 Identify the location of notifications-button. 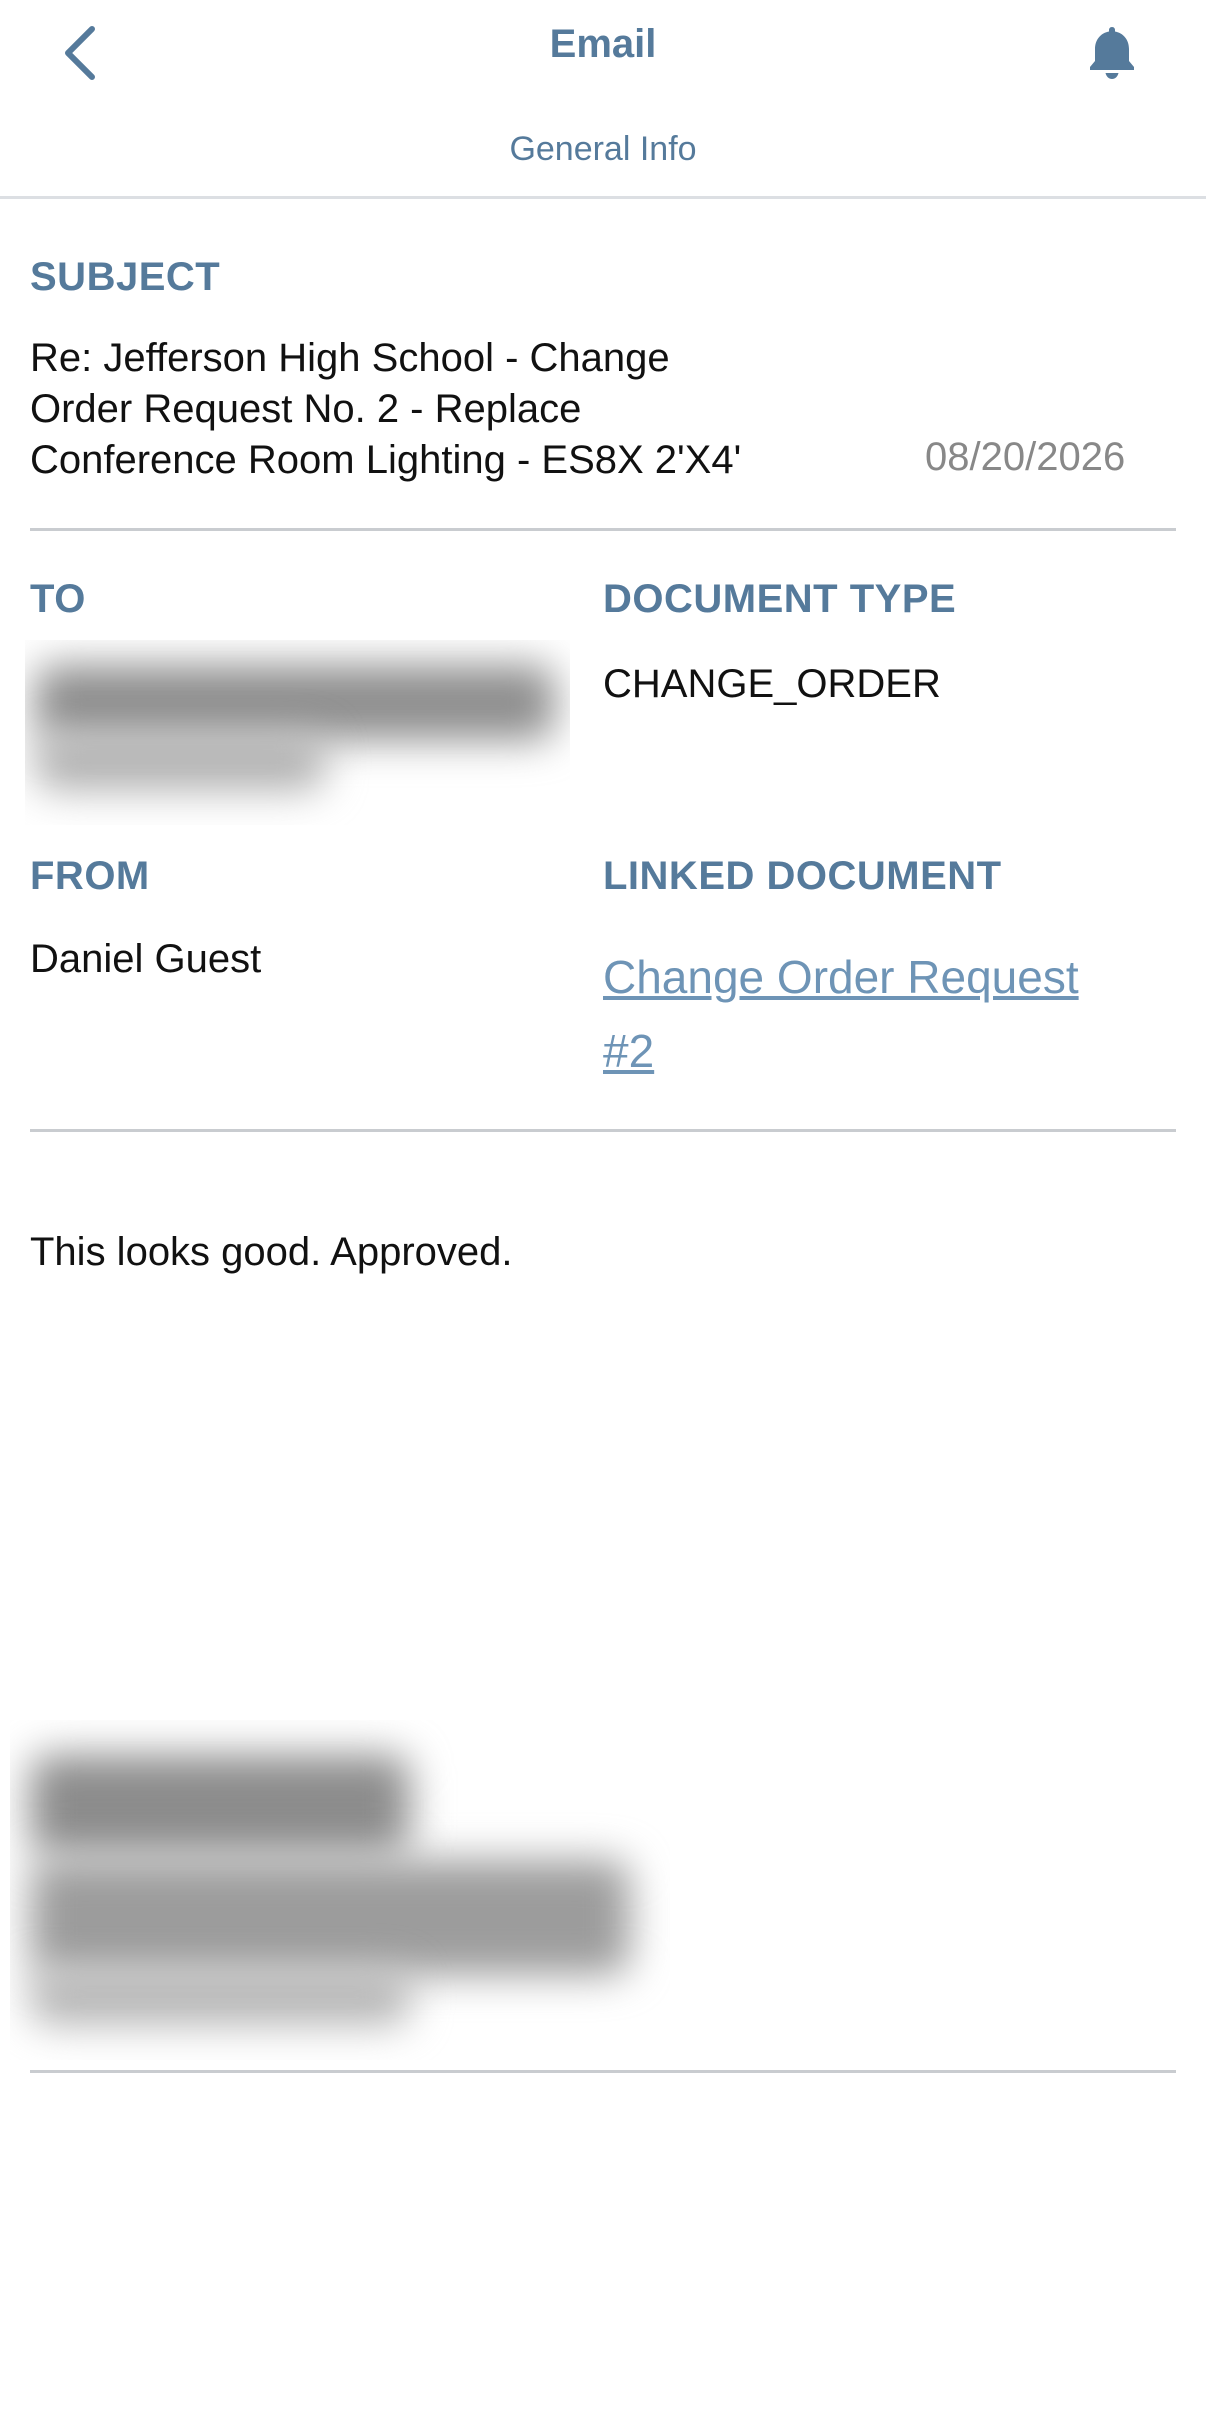
(1112, 52).